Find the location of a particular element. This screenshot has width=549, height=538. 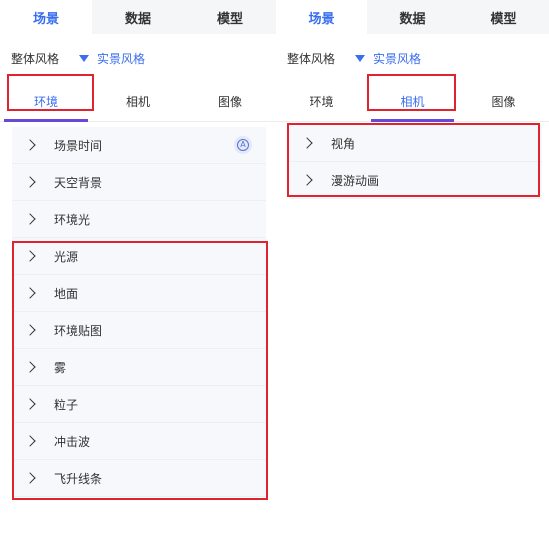

auto-badge-icon: A is located at coordinates (243, 145).